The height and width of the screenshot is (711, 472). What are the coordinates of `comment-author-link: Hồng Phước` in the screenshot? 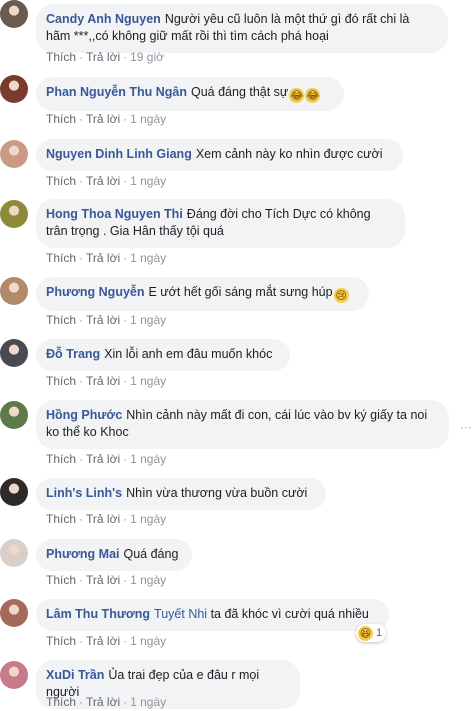 It's located at (84, 415).